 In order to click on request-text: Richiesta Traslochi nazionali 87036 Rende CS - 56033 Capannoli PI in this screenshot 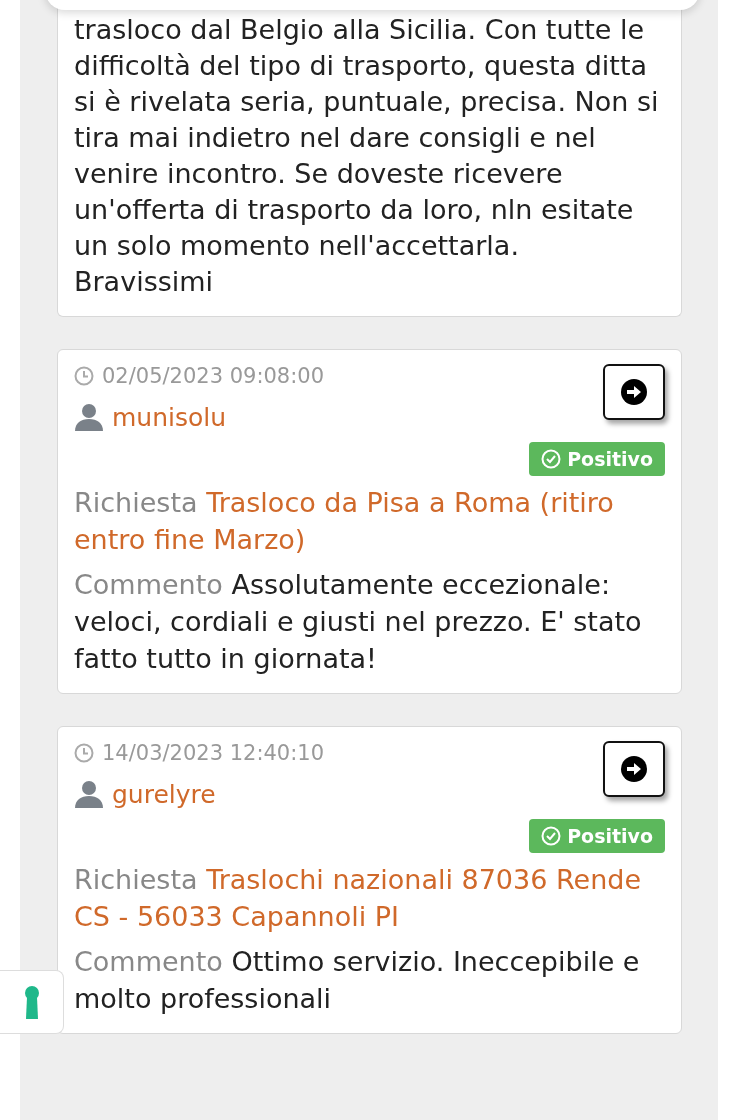, I will do `click(358, 898)`.